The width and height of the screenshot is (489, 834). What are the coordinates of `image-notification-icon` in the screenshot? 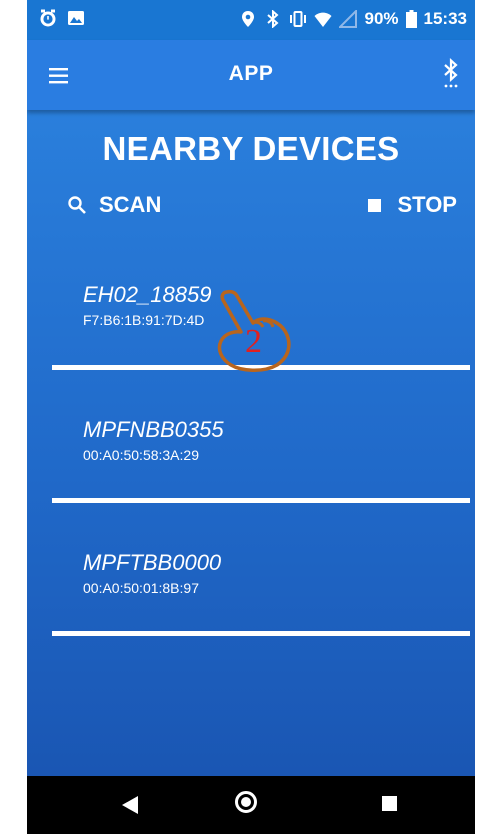 It's located at (76, 18).